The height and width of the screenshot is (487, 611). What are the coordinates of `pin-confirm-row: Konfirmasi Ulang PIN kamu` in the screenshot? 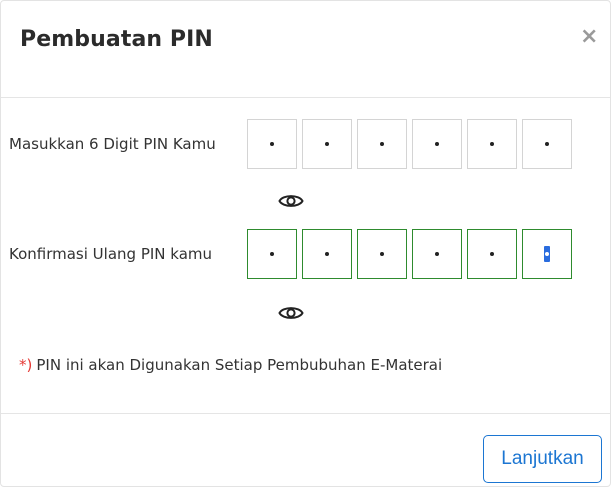 It's located at (305, 254).